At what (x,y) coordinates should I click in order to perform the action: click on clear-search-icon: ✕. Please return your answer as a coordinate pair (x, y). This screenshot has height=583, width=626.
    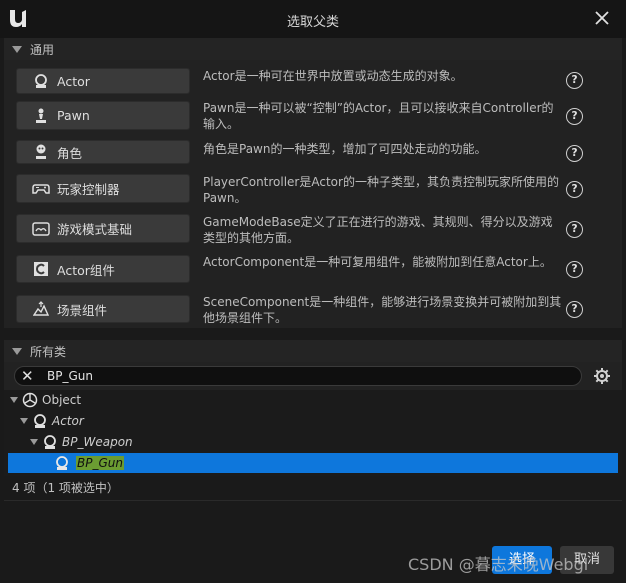
    Looking at the image, I should click on (27, 376).